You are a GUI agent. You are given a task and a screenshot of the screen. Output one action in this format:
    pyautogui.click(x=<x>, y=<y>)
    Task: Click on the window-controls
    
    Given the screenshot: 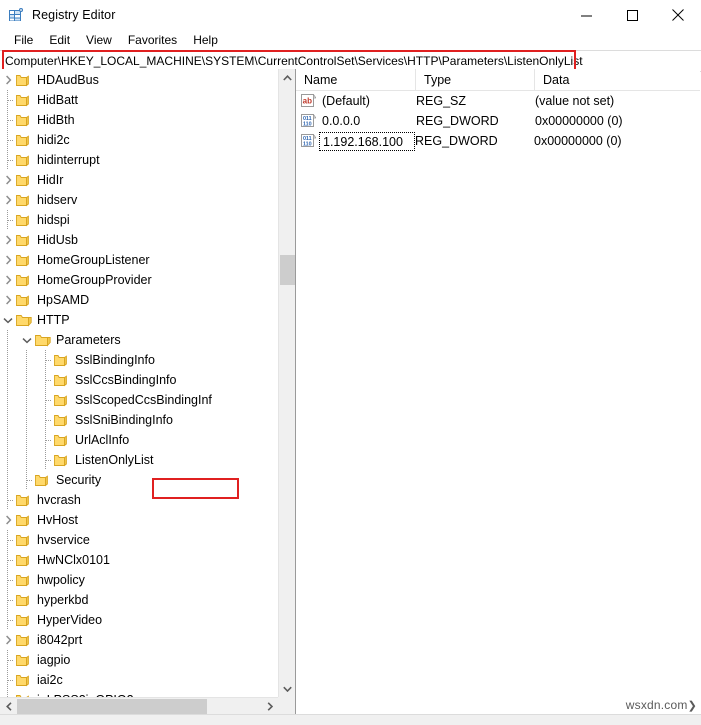 What is the action you would take?
    pyautogui.click(x=632, y=15)
    